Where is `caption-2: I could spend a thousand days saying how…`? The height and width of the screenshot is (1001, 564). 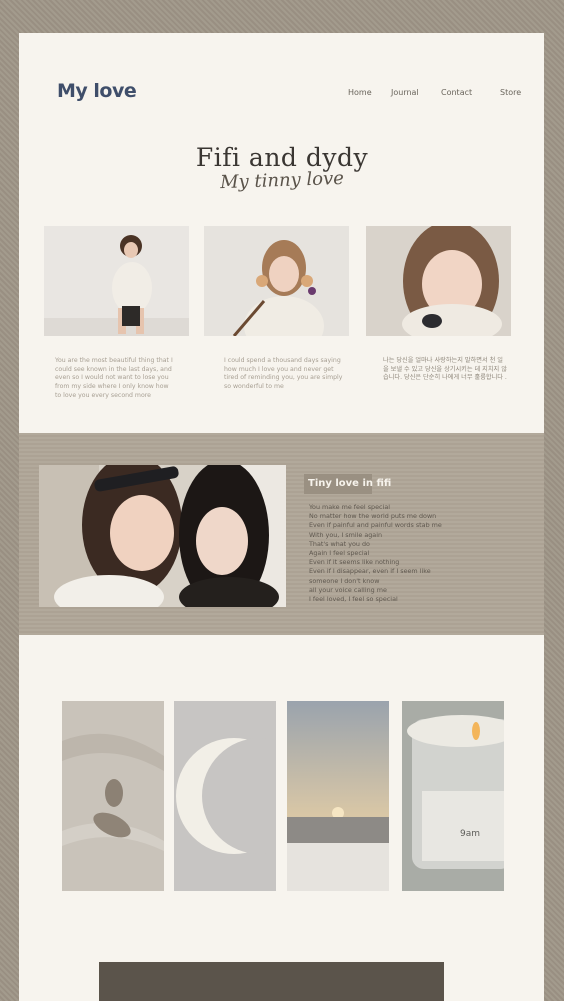 caption-2: I could spend a thousand days saying how… is located at coordinates (283, 374).